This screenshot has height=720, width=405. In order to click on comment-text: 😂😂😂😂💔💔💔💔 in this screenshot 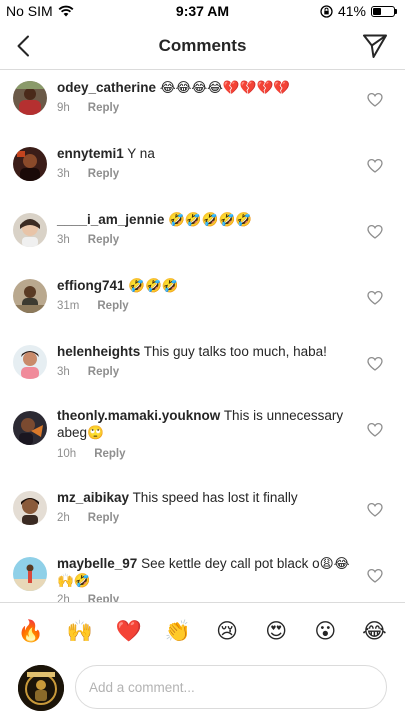, I will do `click(225, 87)`.